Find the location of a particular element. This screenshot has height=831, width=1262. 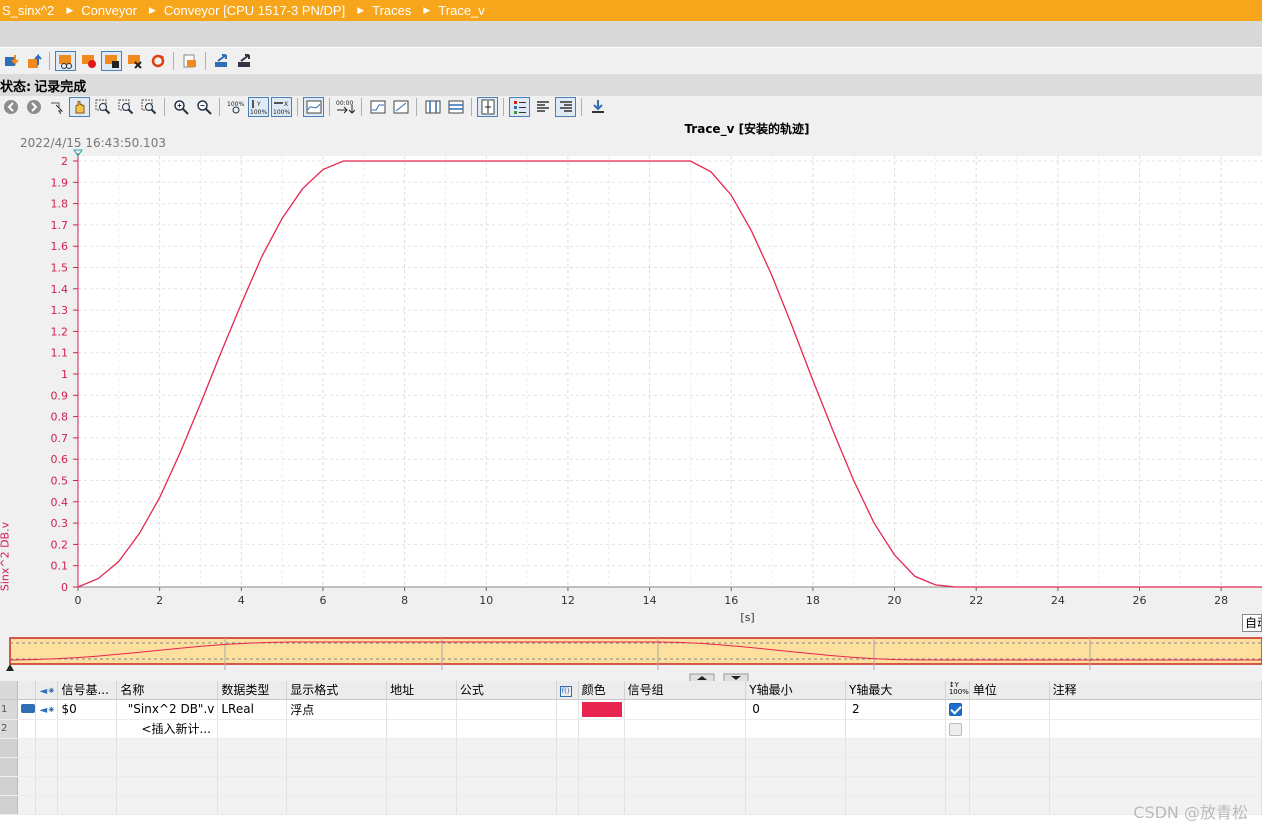

vertical-cursor-icon is located at coordinates (432, 107).